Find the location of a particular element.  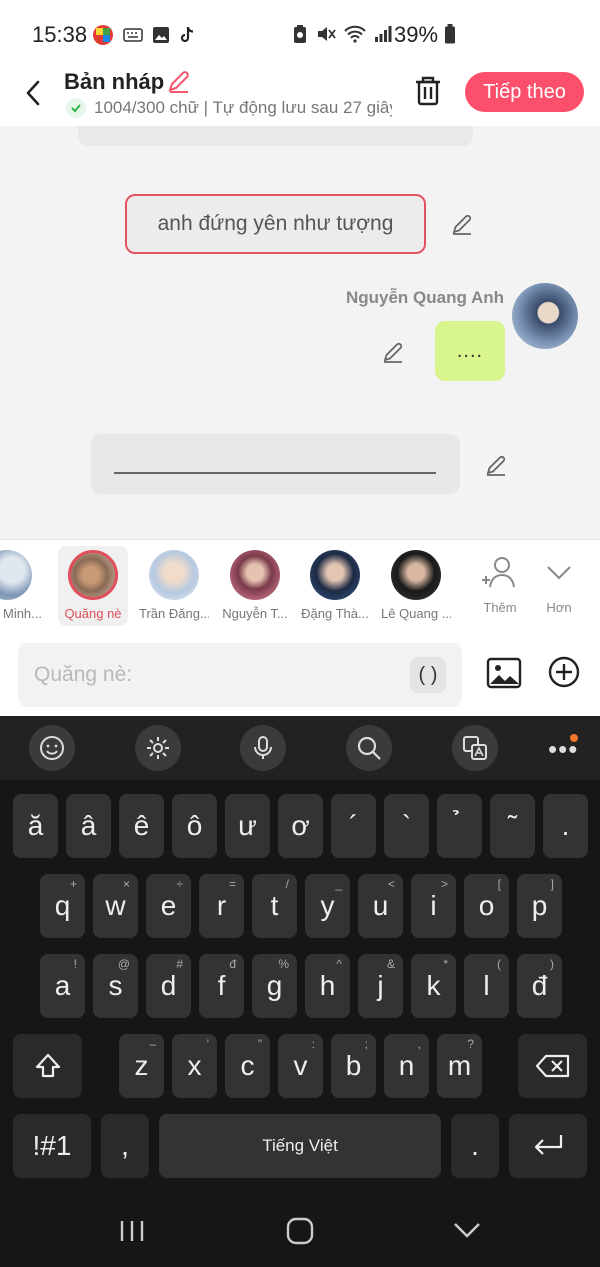

space-key: Tiếng Việt is located at coordinates (300, 1146).